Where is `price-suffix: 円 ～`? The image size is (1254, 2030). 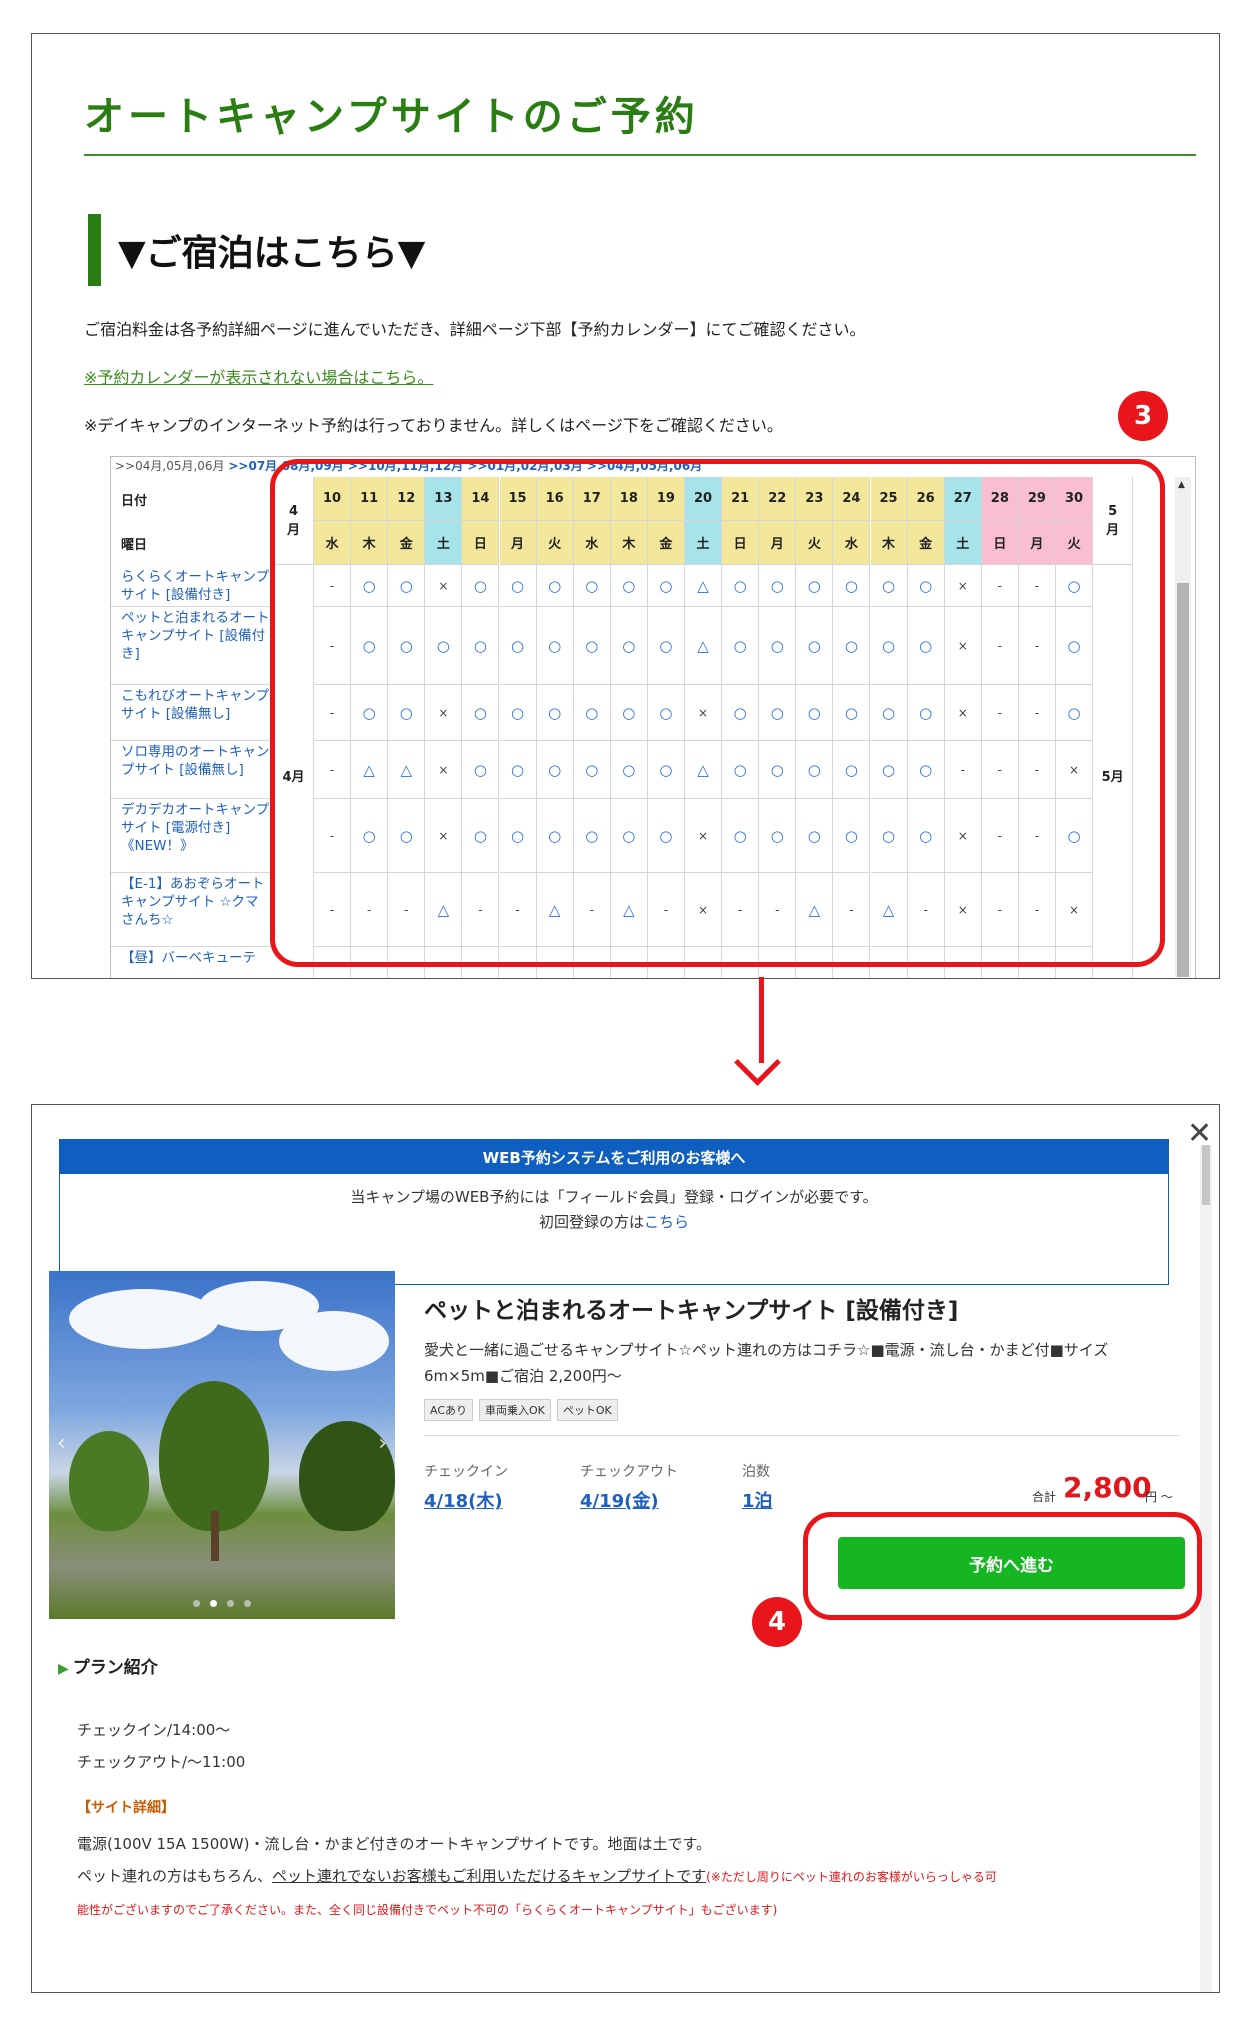 price-suffix: 円 ～ is located at coordinates (1159, 1497).